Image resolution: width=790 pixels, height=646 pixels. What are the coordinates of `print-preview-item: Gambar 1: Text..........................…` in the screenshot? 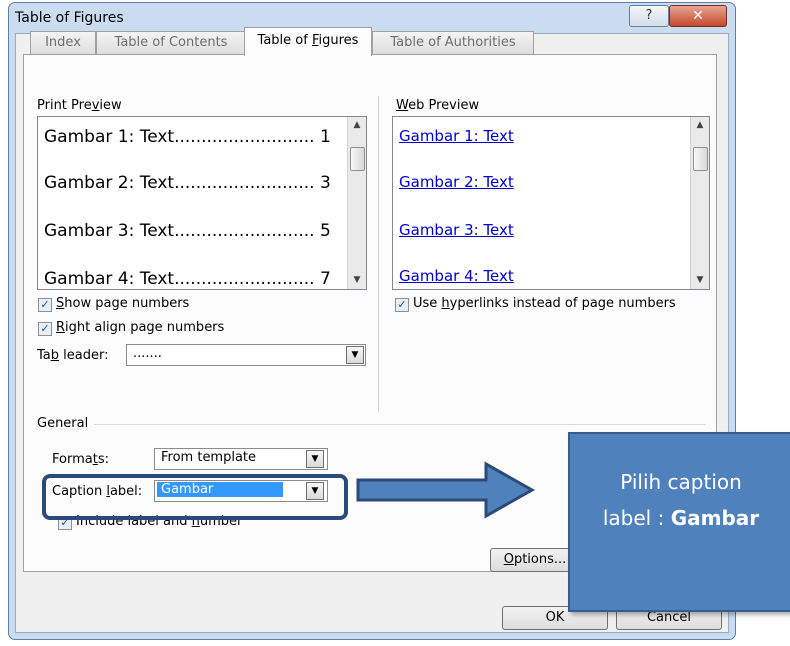 It's located at (187, 137).